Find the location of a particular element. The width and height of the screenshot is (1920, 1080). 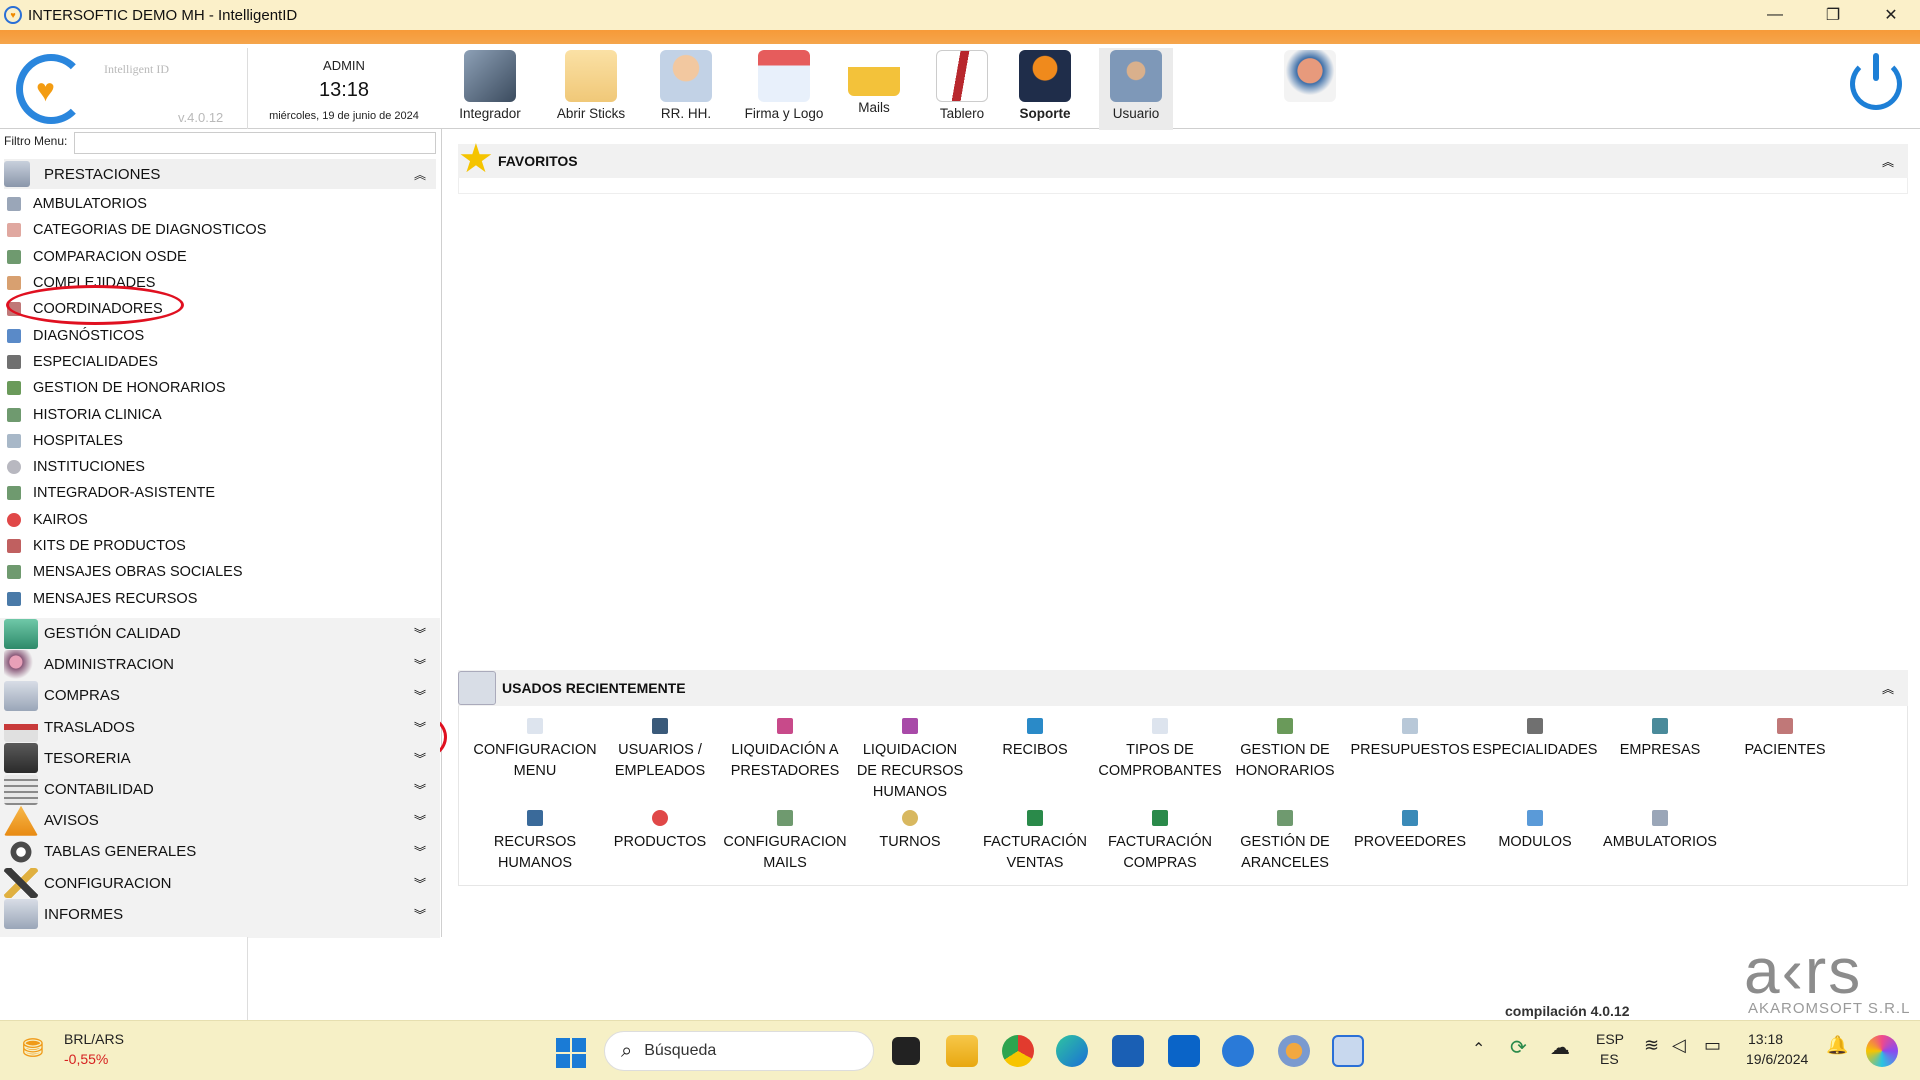

recent-tile: CONFIGURACION MAILS is located at coordinates (785, 842).